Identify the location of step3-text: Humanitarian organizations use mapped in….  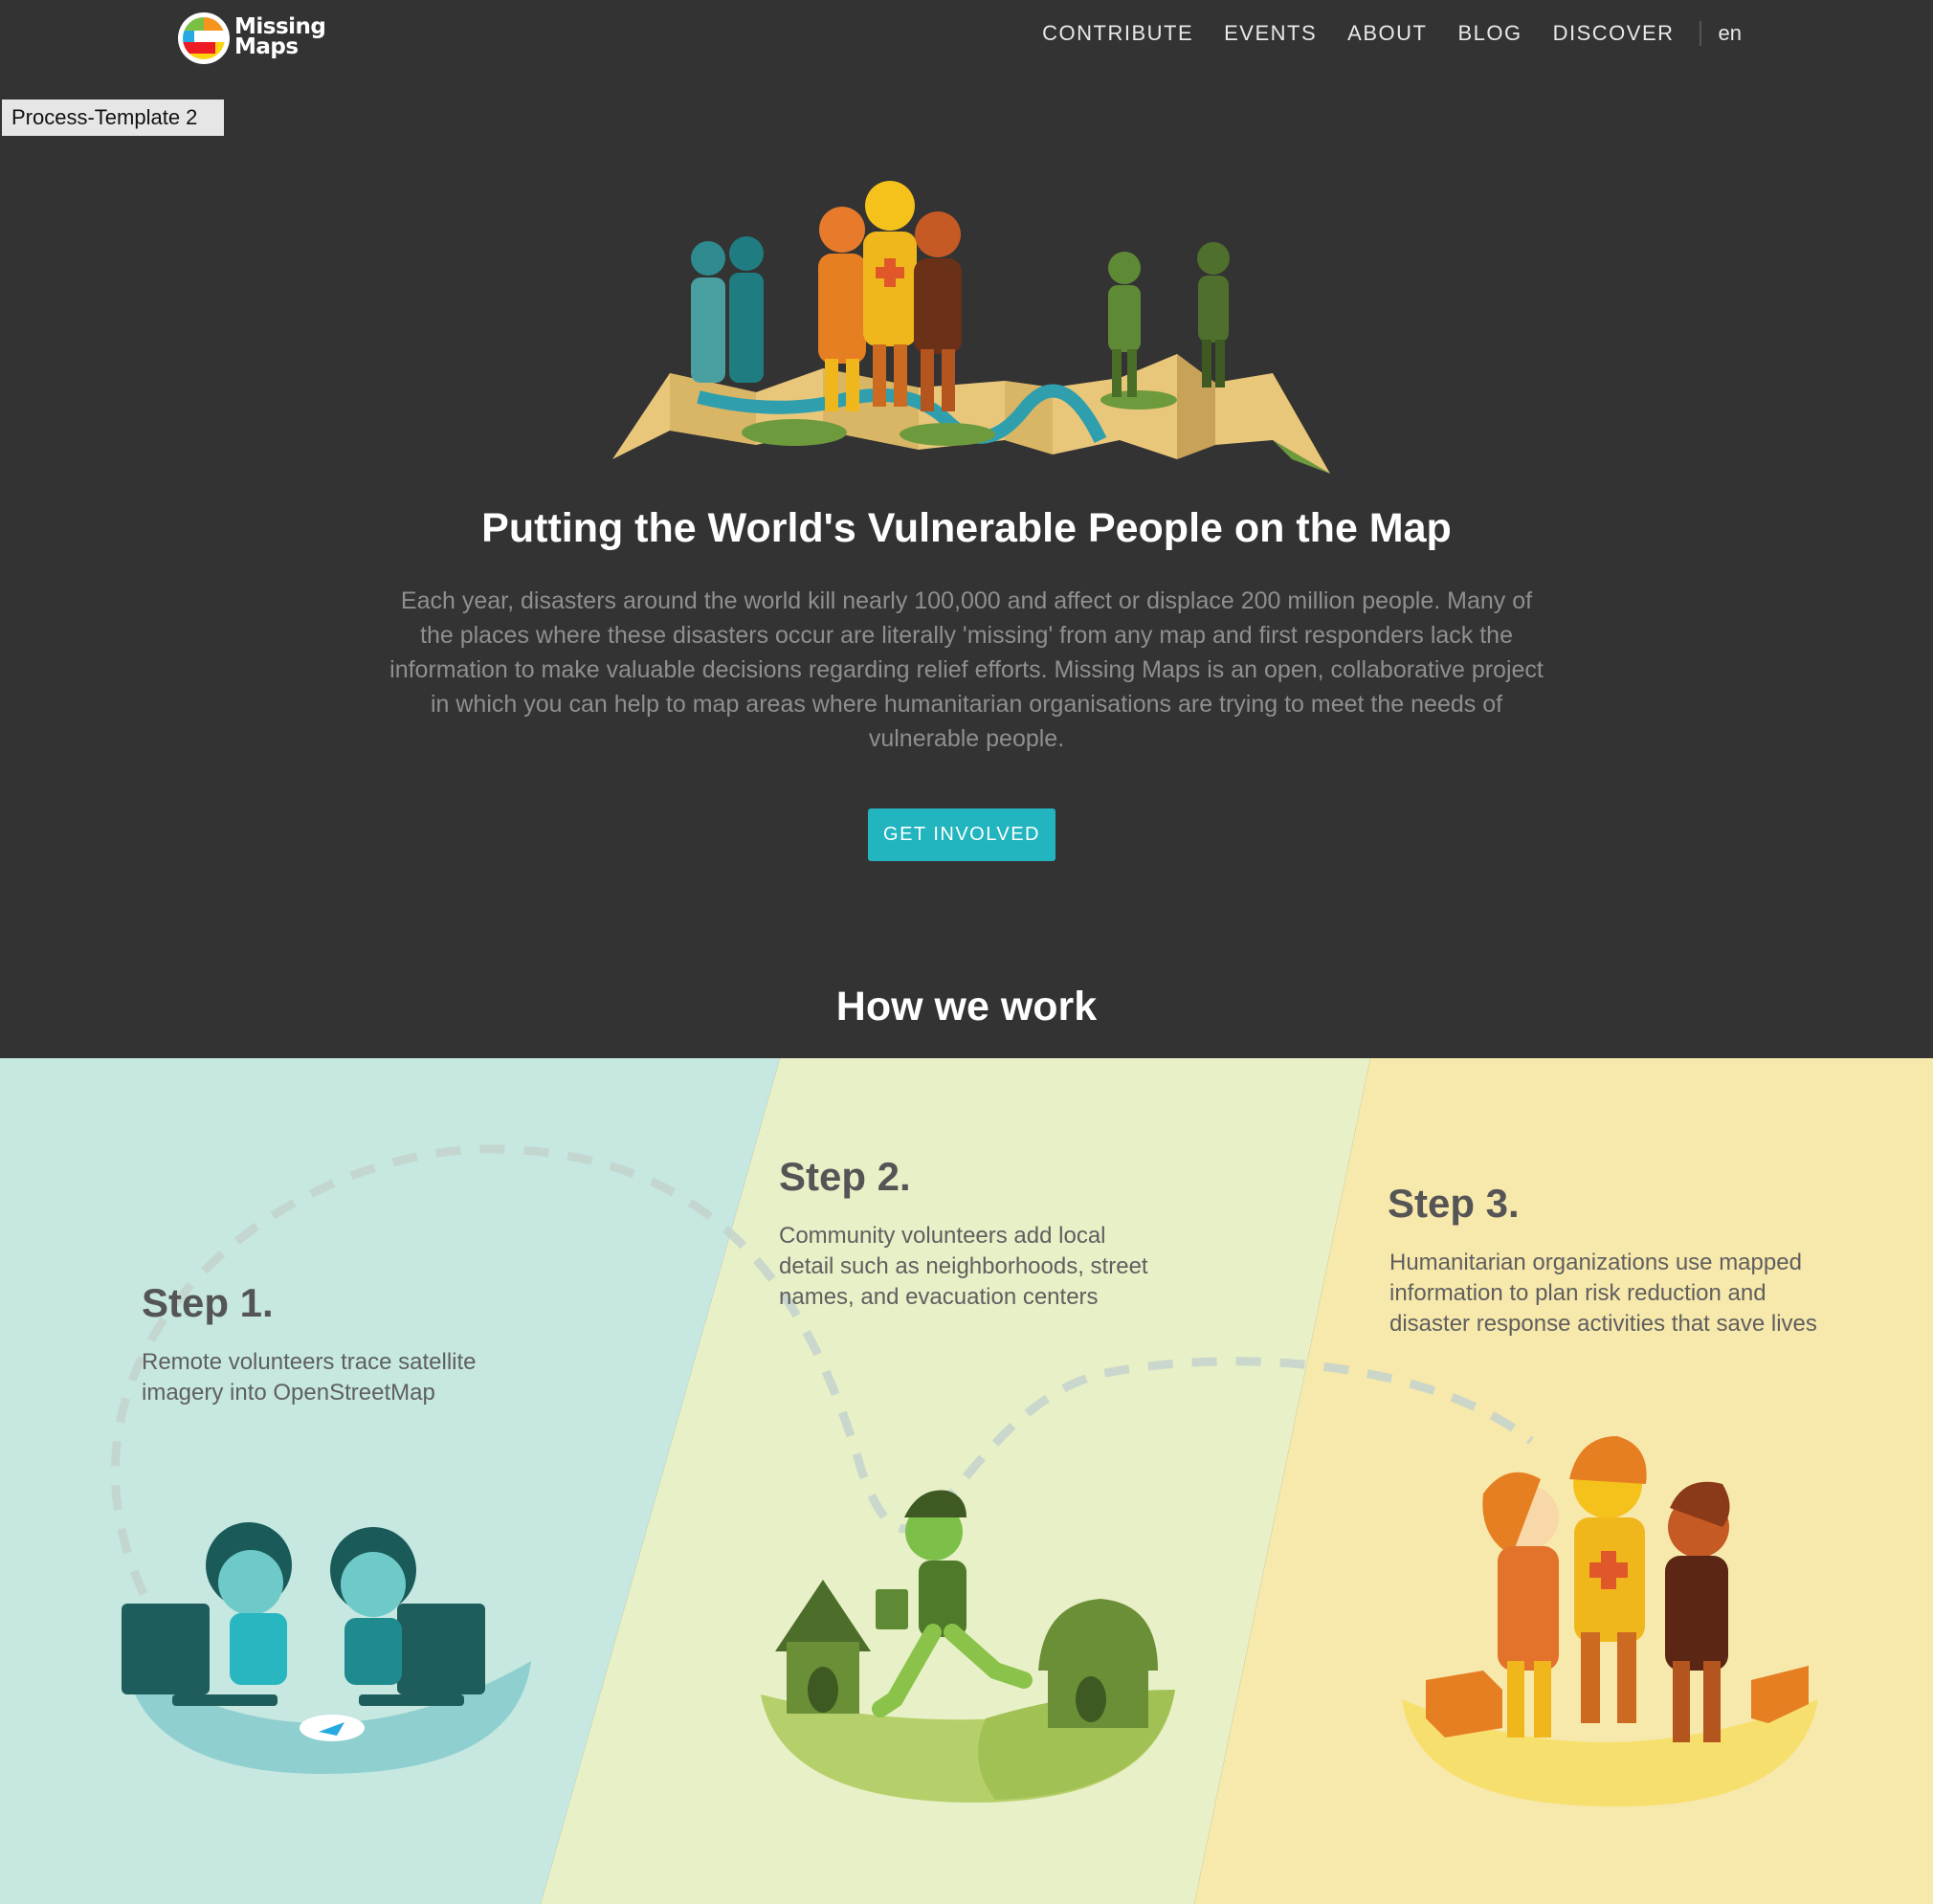
(1638, 1293).